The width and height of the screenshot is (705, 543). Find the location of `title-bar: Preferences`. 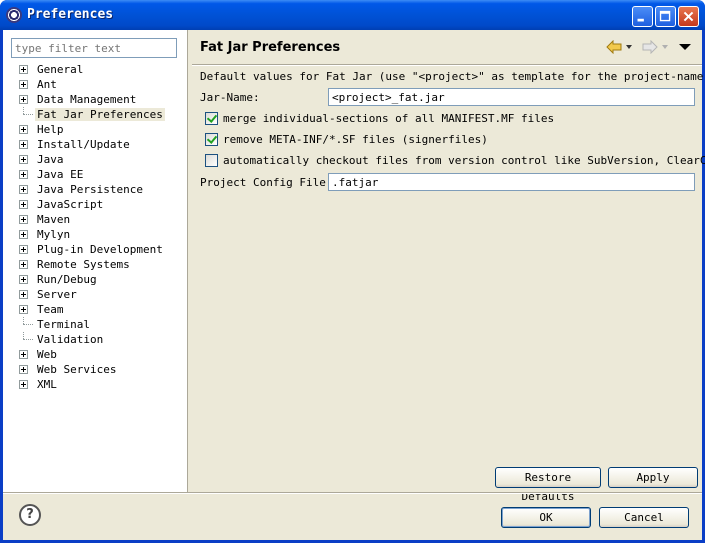

title-bar: Preferences is located at coordinates (352, 15).